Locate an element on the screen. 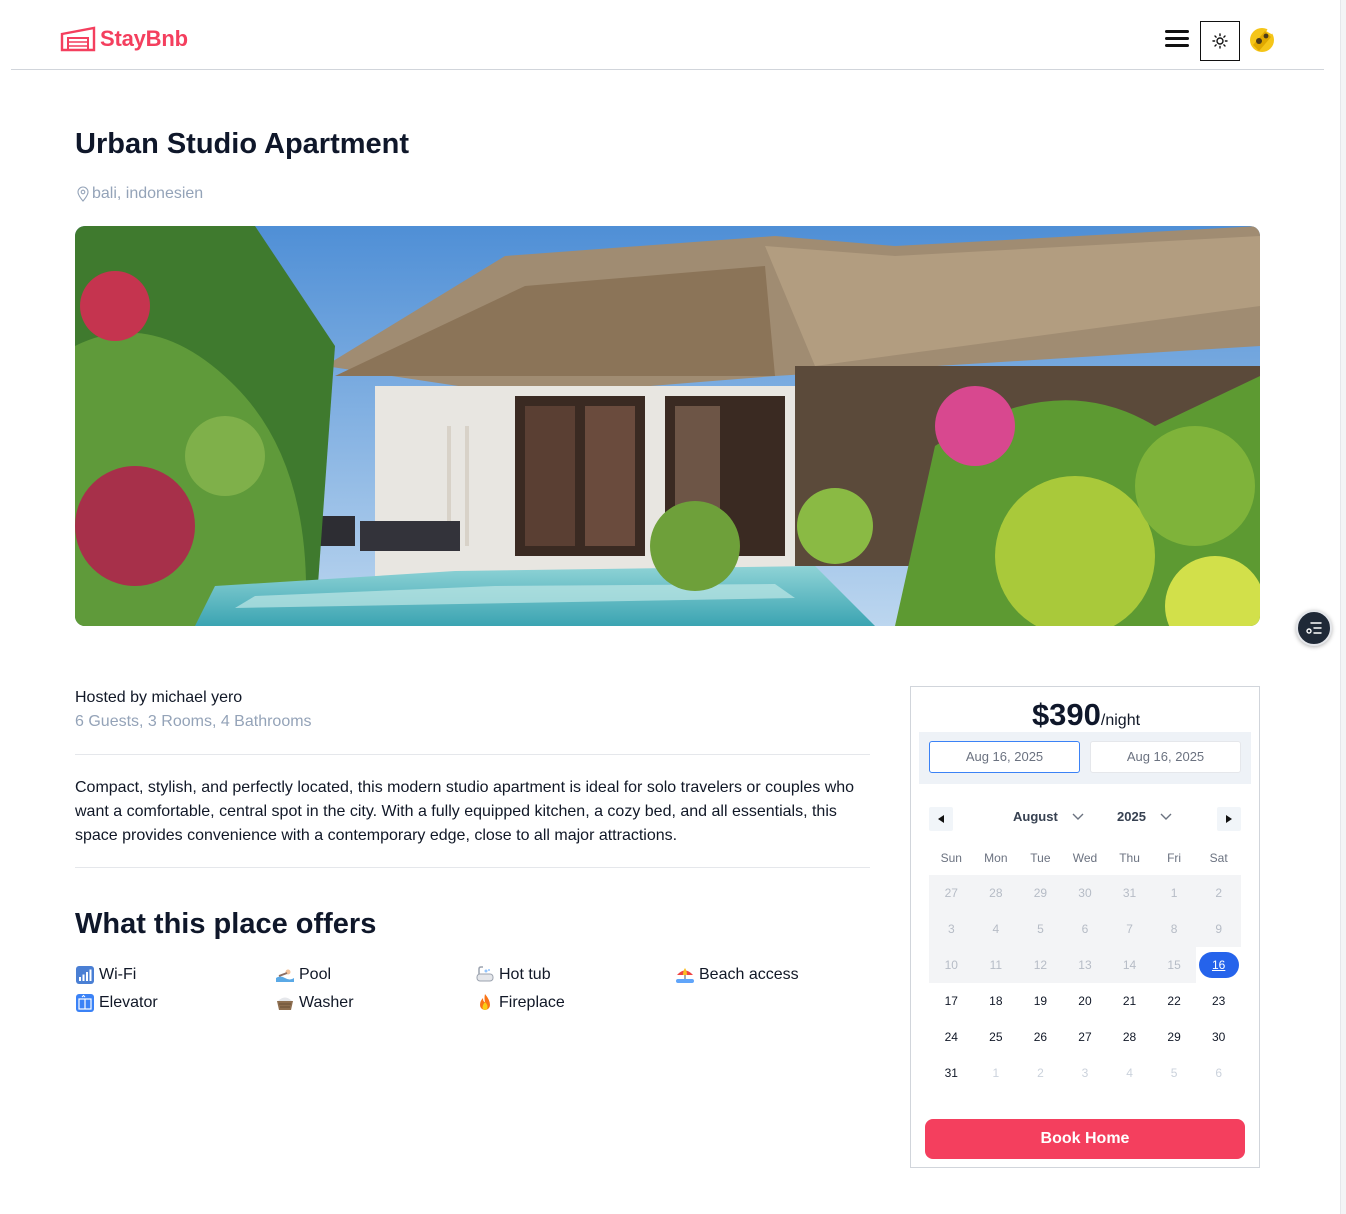  amenity-beach-access: Beach access is located at coordinates (775, 975).